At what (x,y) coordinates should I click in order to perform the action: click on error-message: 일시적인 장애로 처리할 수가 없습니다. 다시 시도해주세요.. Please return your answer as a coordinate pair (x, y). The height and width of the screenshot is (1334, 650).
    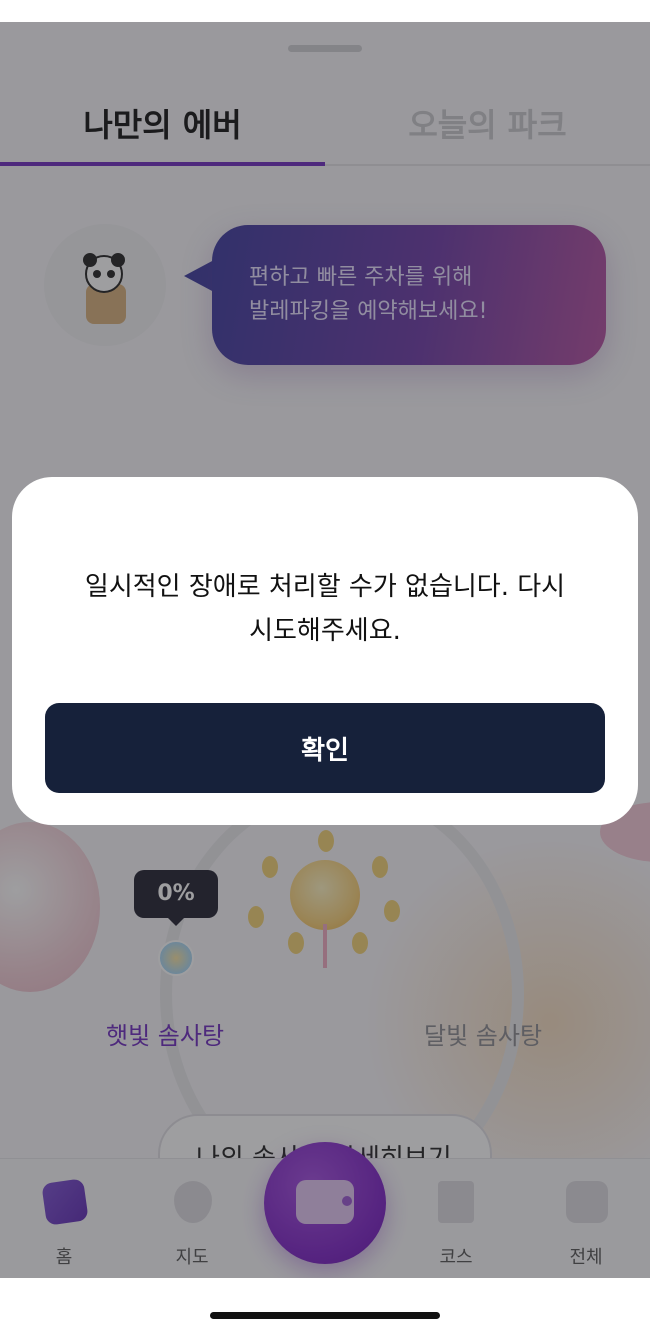
    Looking at the image, I should click on (325, 609).